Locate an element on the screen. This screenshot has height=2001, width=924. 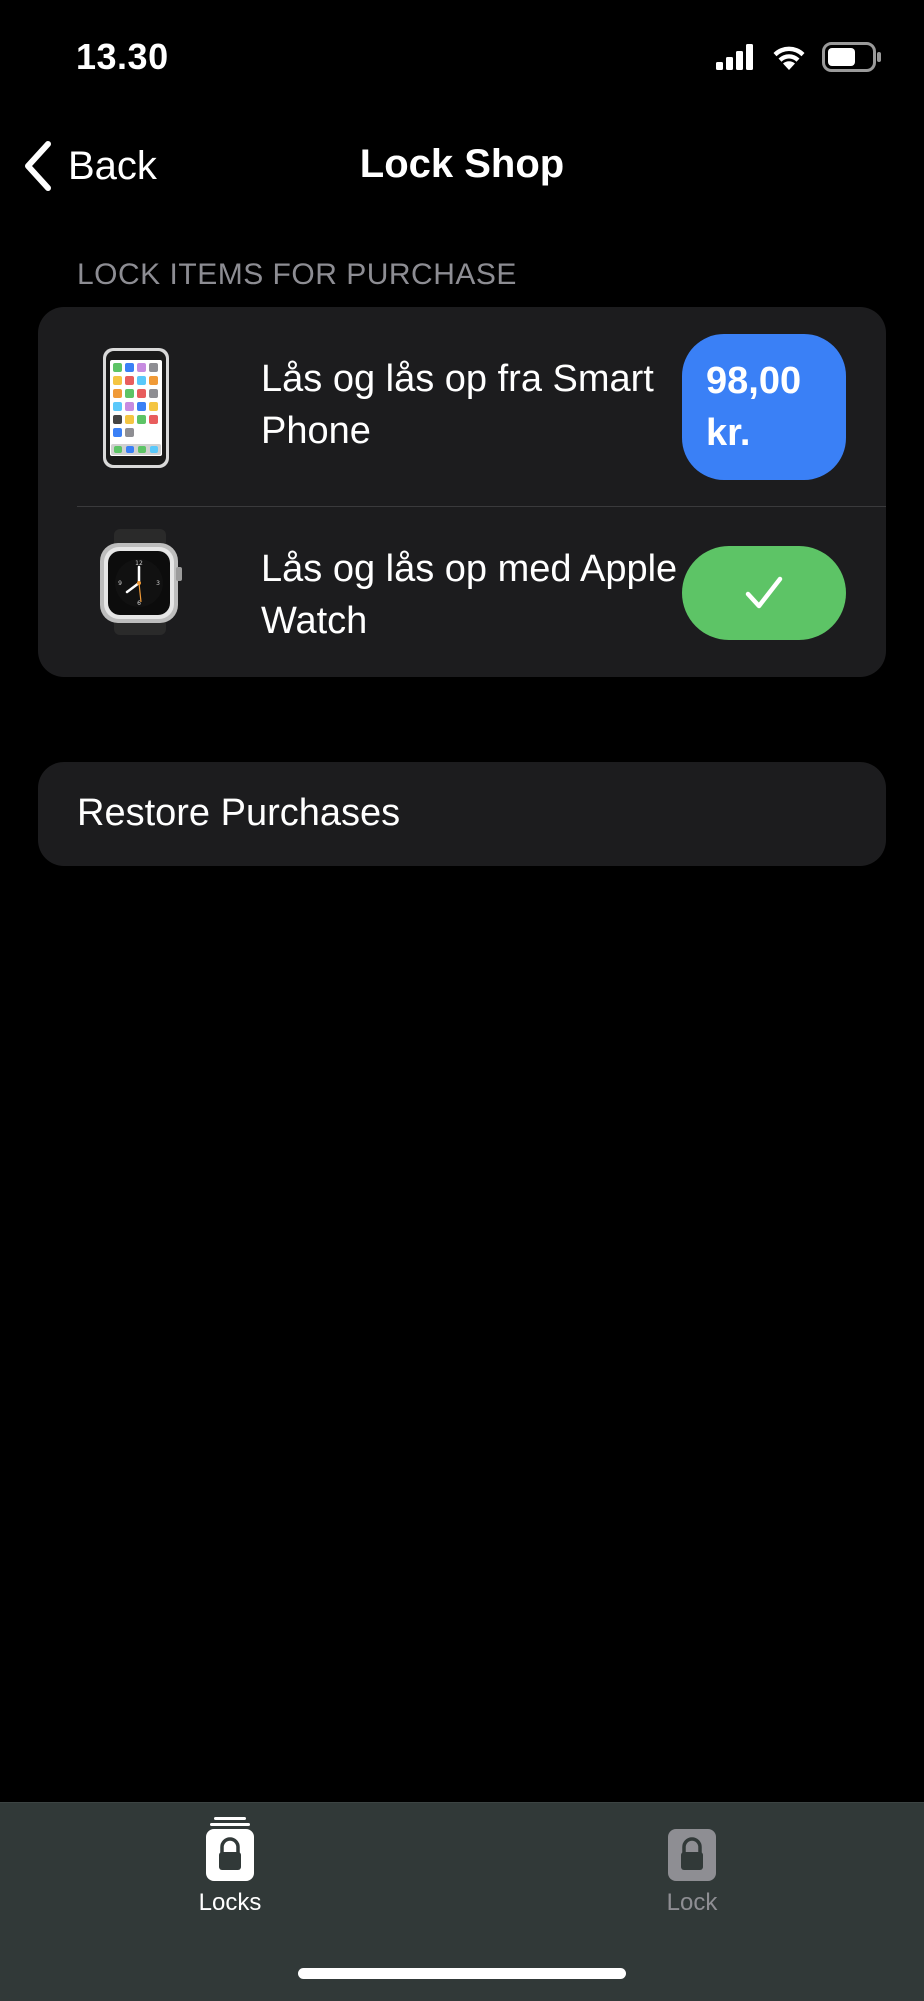
status-time: 13.30 is located at coordinates (122, 56).